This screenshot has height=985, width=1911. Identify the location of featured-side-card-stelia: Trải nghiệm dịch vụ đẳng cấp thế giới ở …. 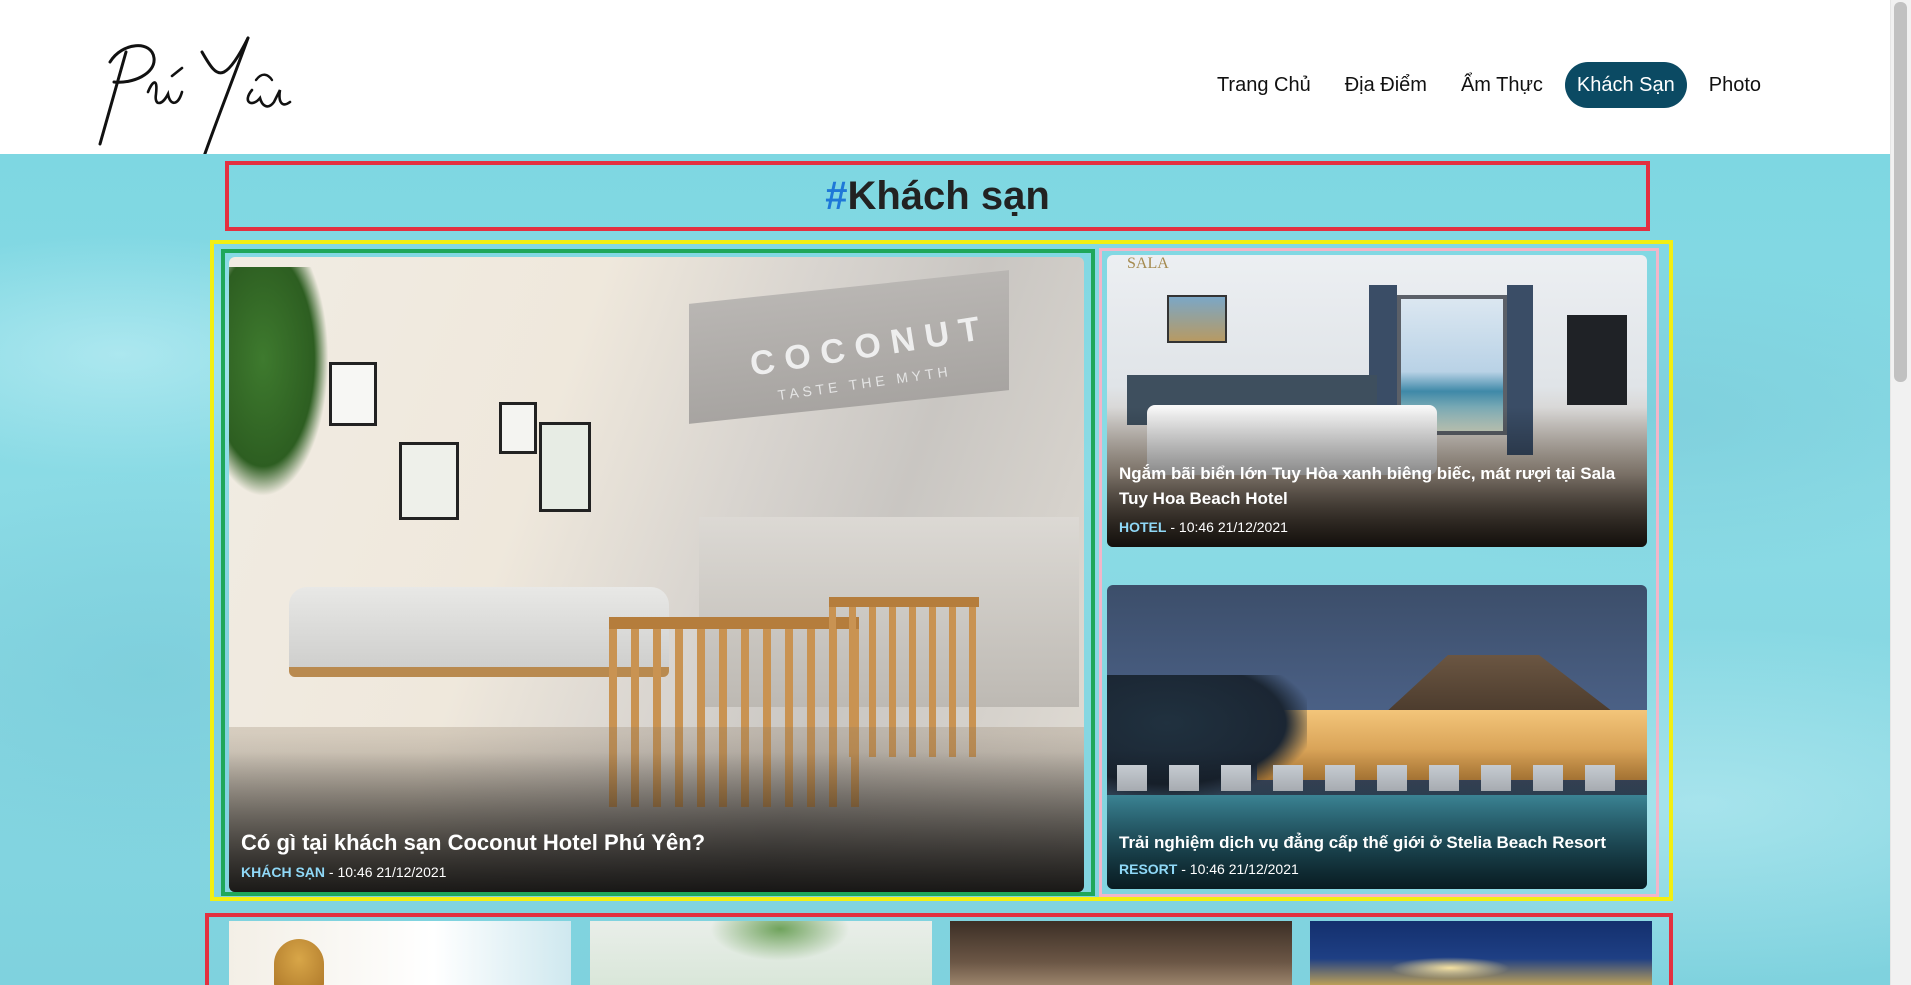
(1377, 737).